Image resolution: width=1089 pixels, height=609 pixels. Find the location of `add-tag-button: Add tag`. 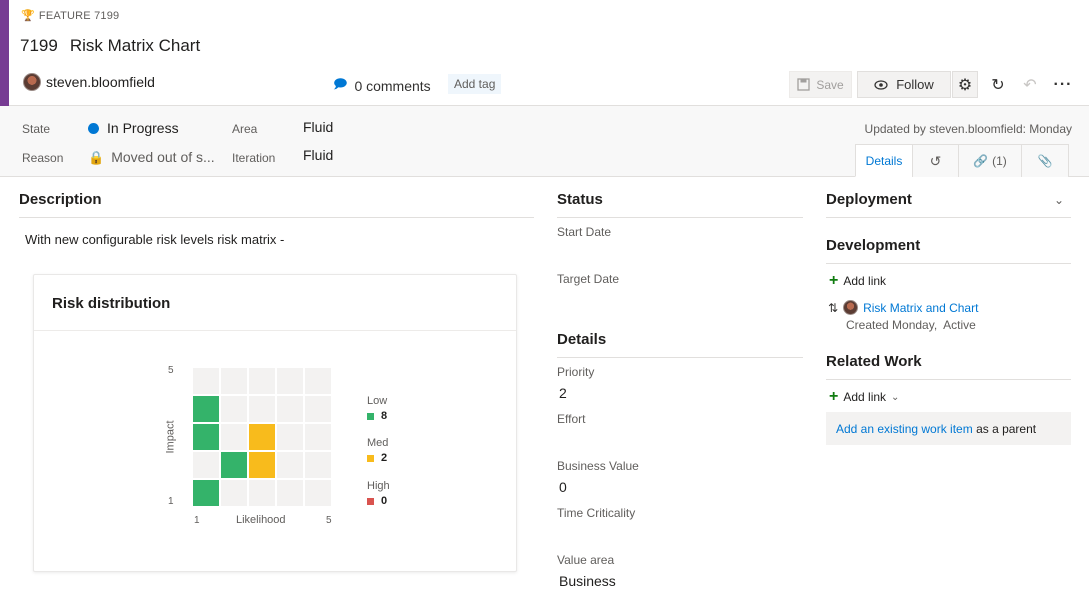

add-tag-button: Add tag is located at coordinates (475, 84).